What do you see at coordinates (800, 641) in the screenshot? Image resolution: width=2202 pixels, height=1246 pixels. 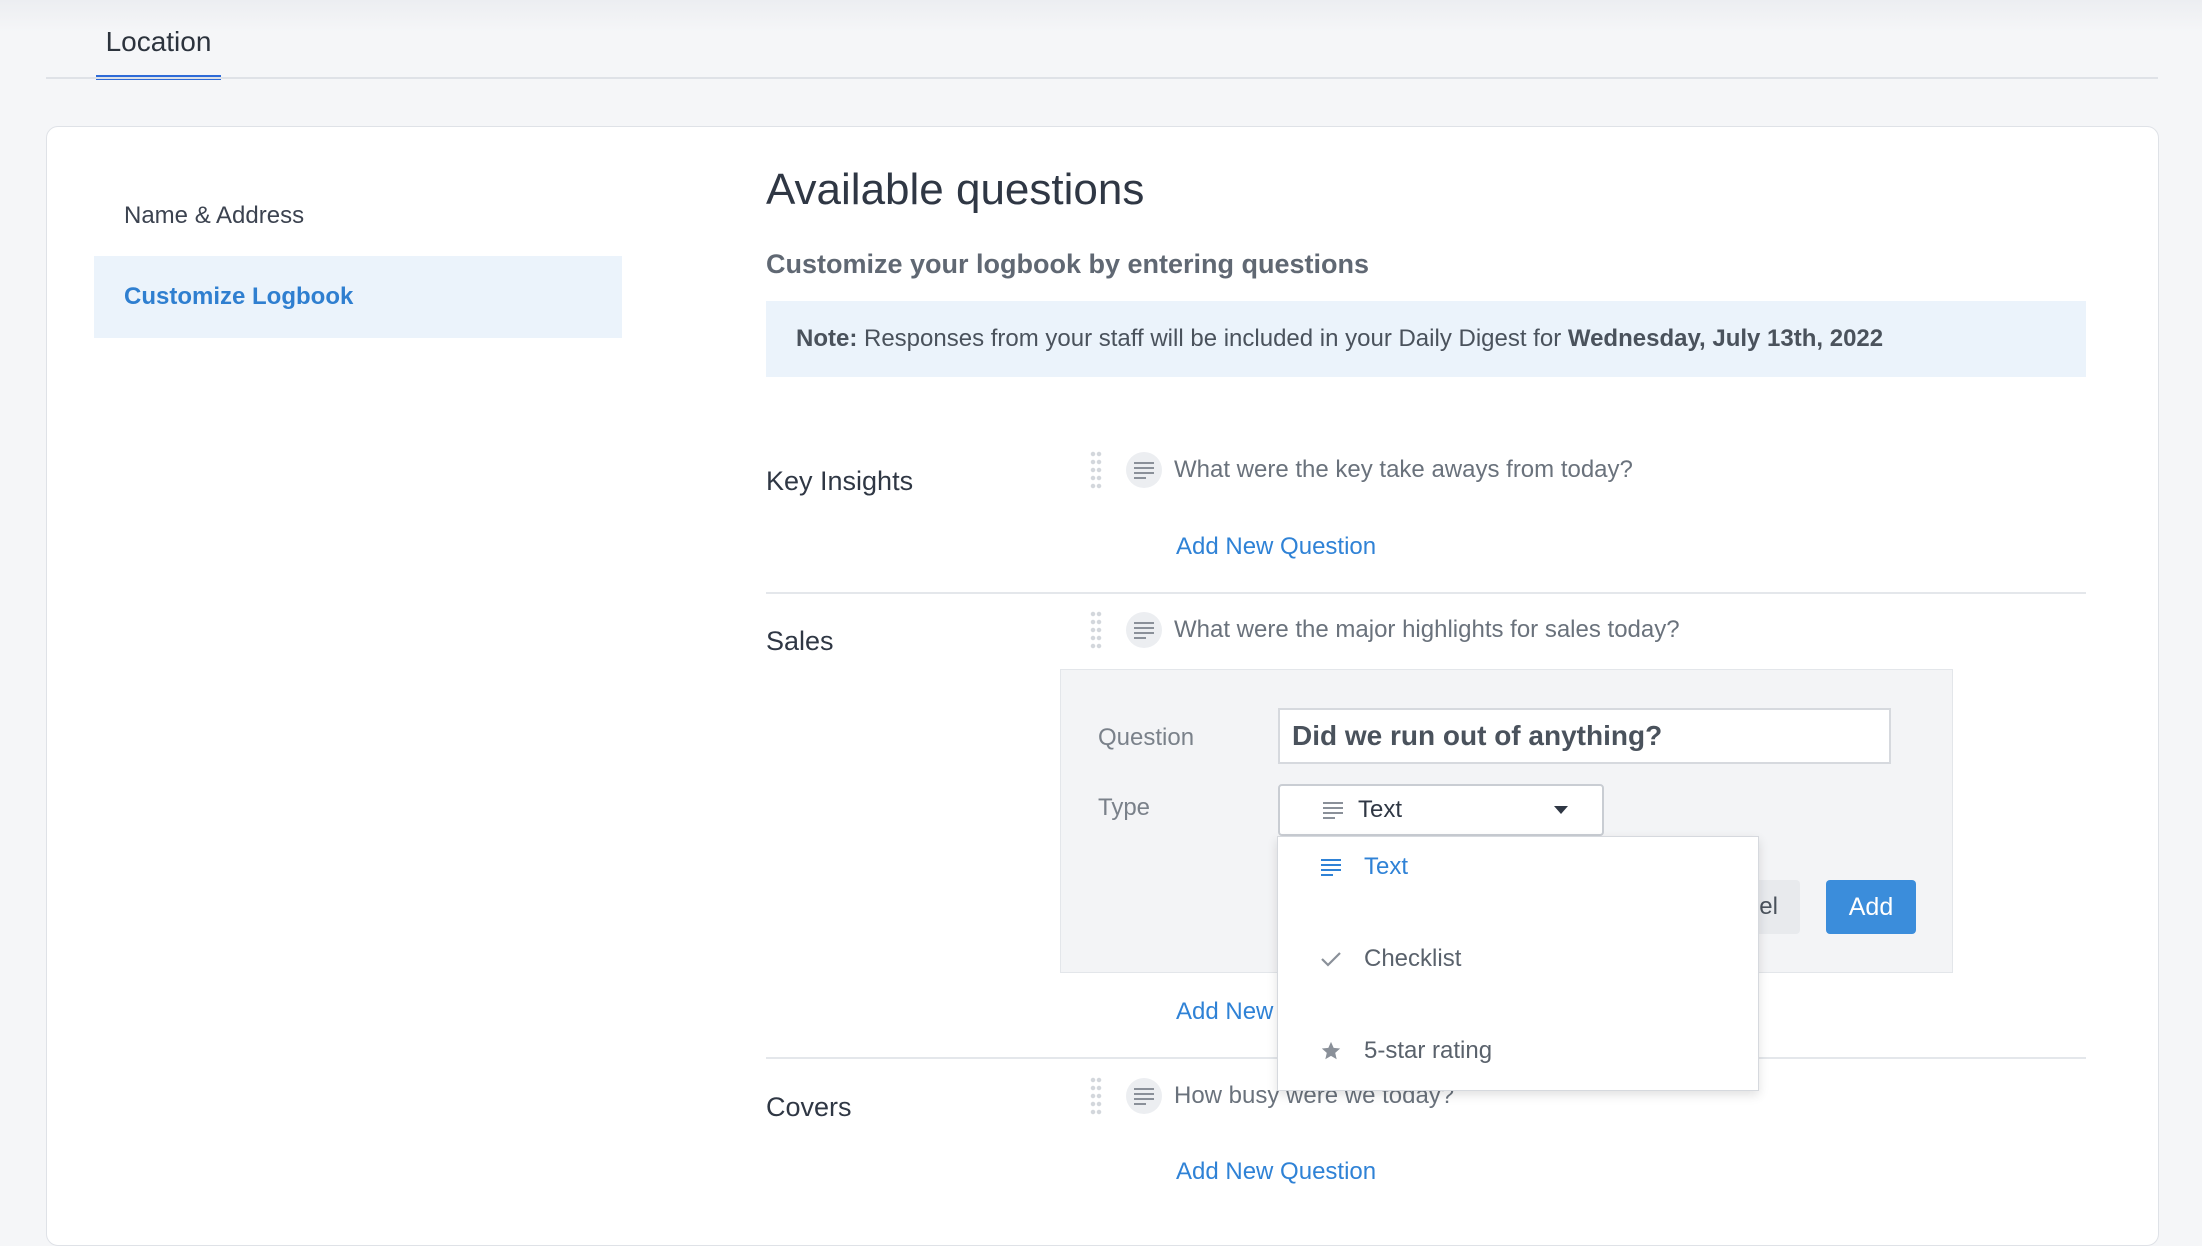 I see `section-label-sales: Sales` at bounding box center [800, 641].